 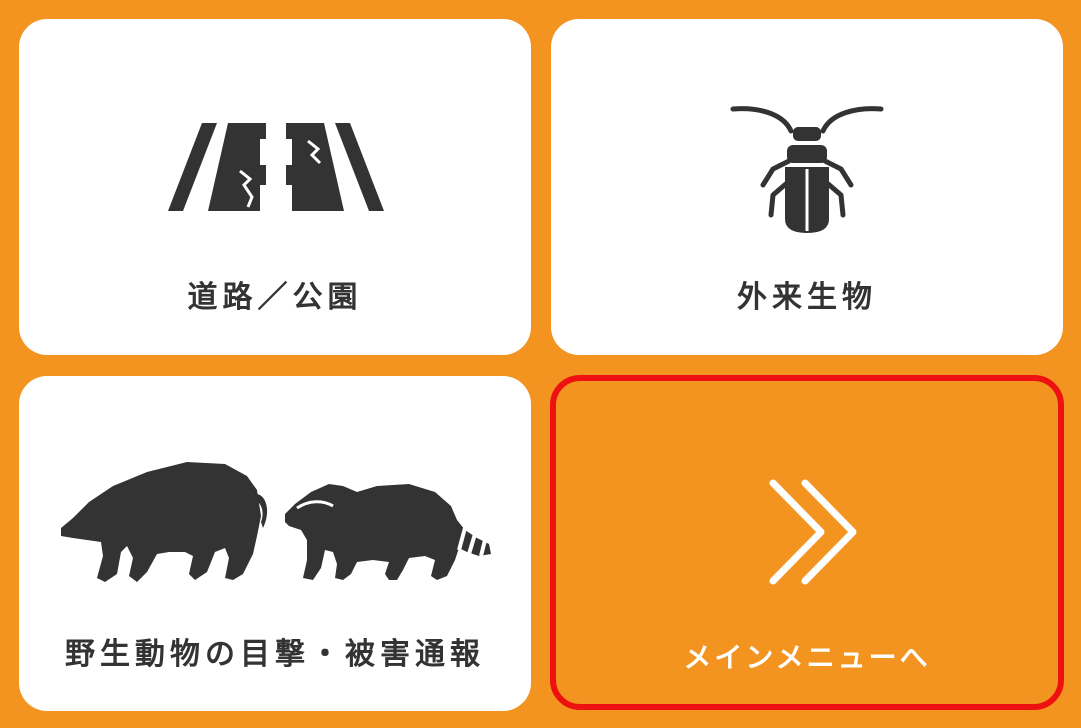 I want to click on menu-label-invasive-species: 外来生物, so click(x=807, y=297).